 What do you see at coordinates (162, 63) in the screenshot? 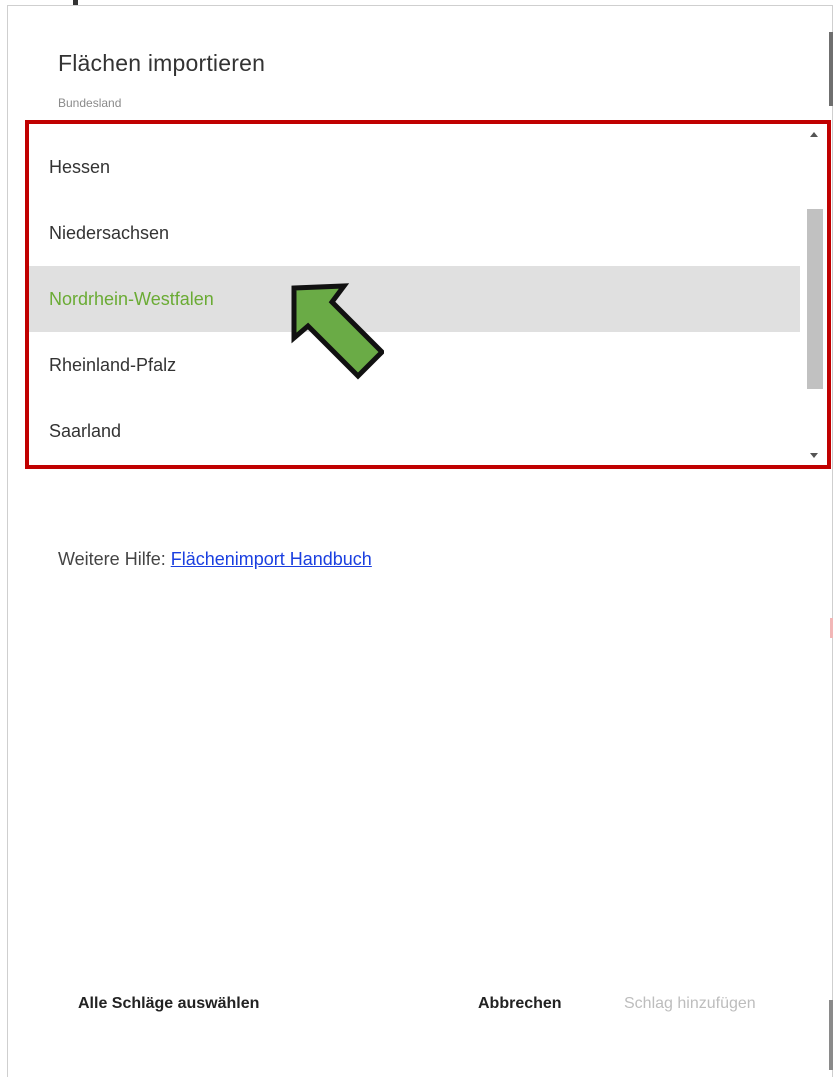
I see `dialog-title: Flächen importieren` at bounding box center [162, 63].